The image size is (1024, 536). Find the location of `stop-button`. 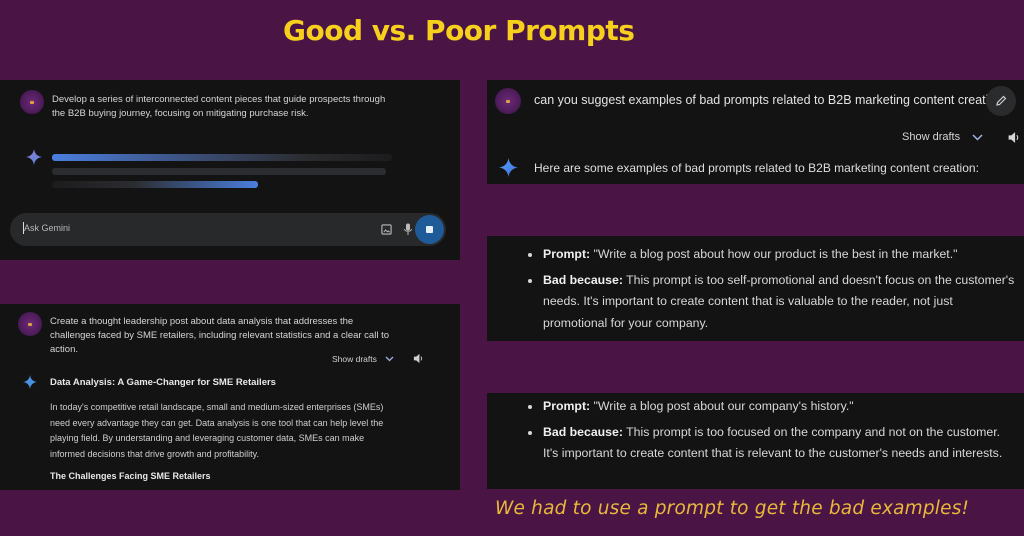

stop-button is located at coordinates (429, 229).